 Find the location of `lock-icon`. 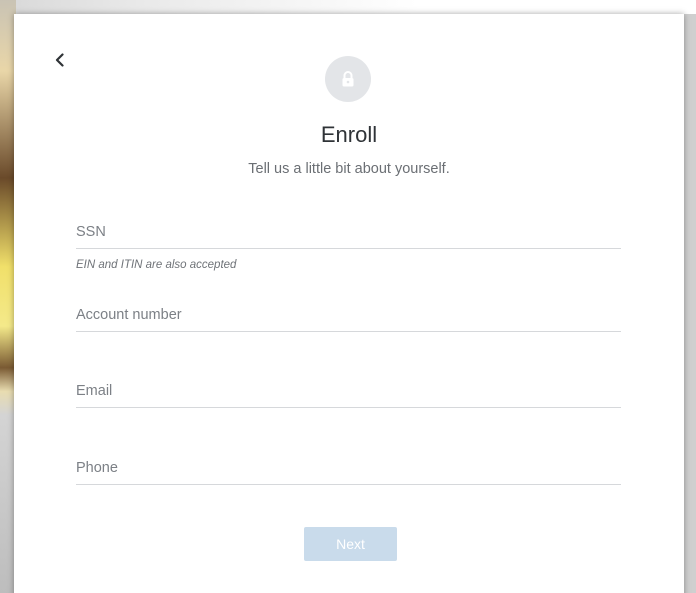

lock-icon is located at coordinates (348, 79).